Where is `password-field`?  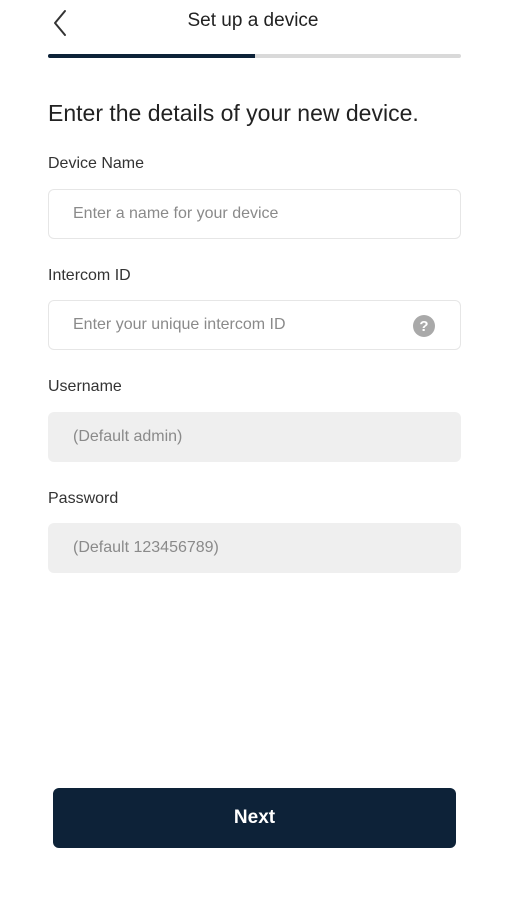
password-field is located at coordinates (254, 548).